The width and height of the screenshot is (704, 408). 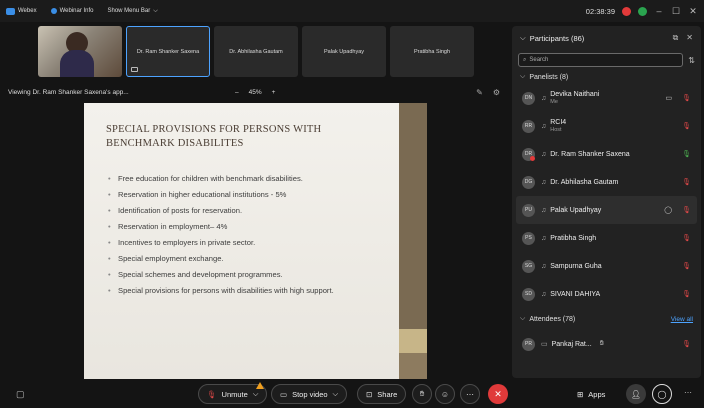 I want to click on close-panel-icon: ✕, so click(x=689, y=38).